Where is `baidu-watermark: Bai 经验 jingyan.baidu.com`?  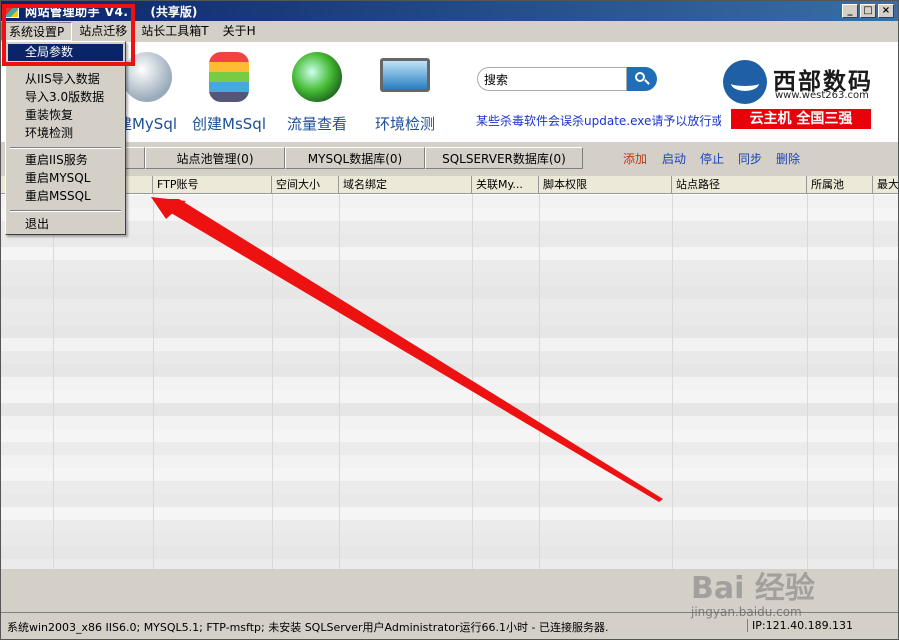 baidu-watermark: Bai 经验 jingyan.baidu.com is located at coordinates (776, 586).